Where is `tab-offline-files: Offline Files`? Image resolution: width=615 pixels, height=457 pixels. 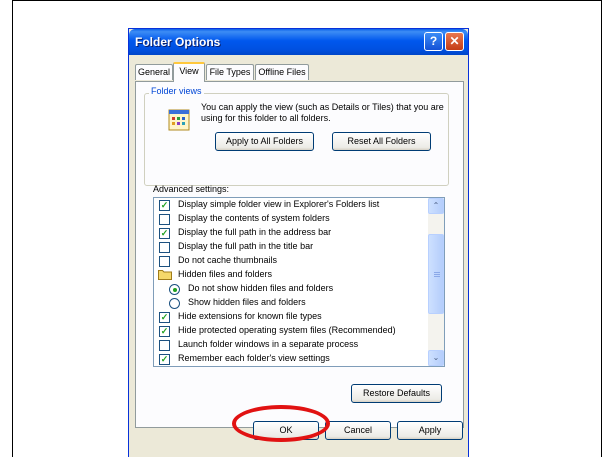 tab-offline-files: Offline Files is located at coordinates (282, 72).